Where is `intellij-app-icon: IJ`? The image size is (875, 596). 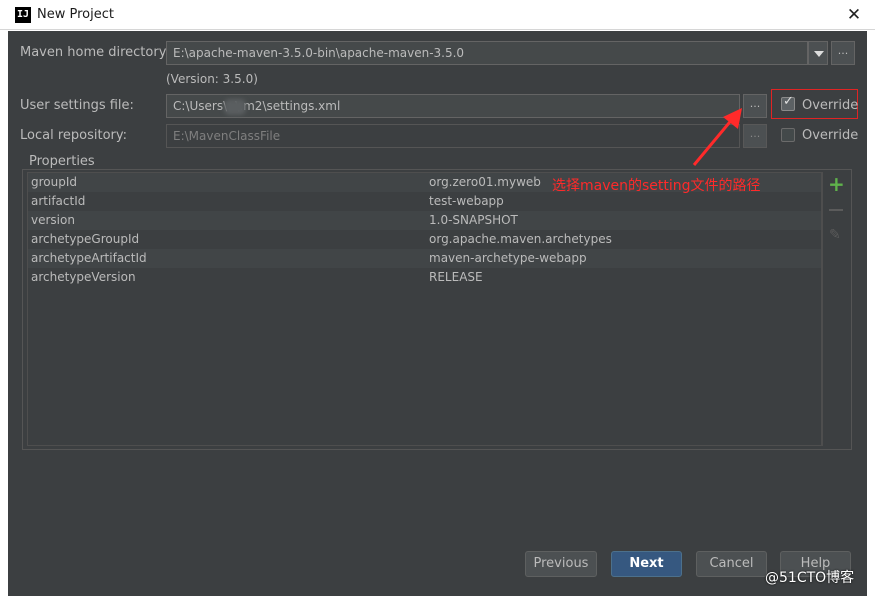 intellij-app-icon: IJ is located at coordinates (23, 15).